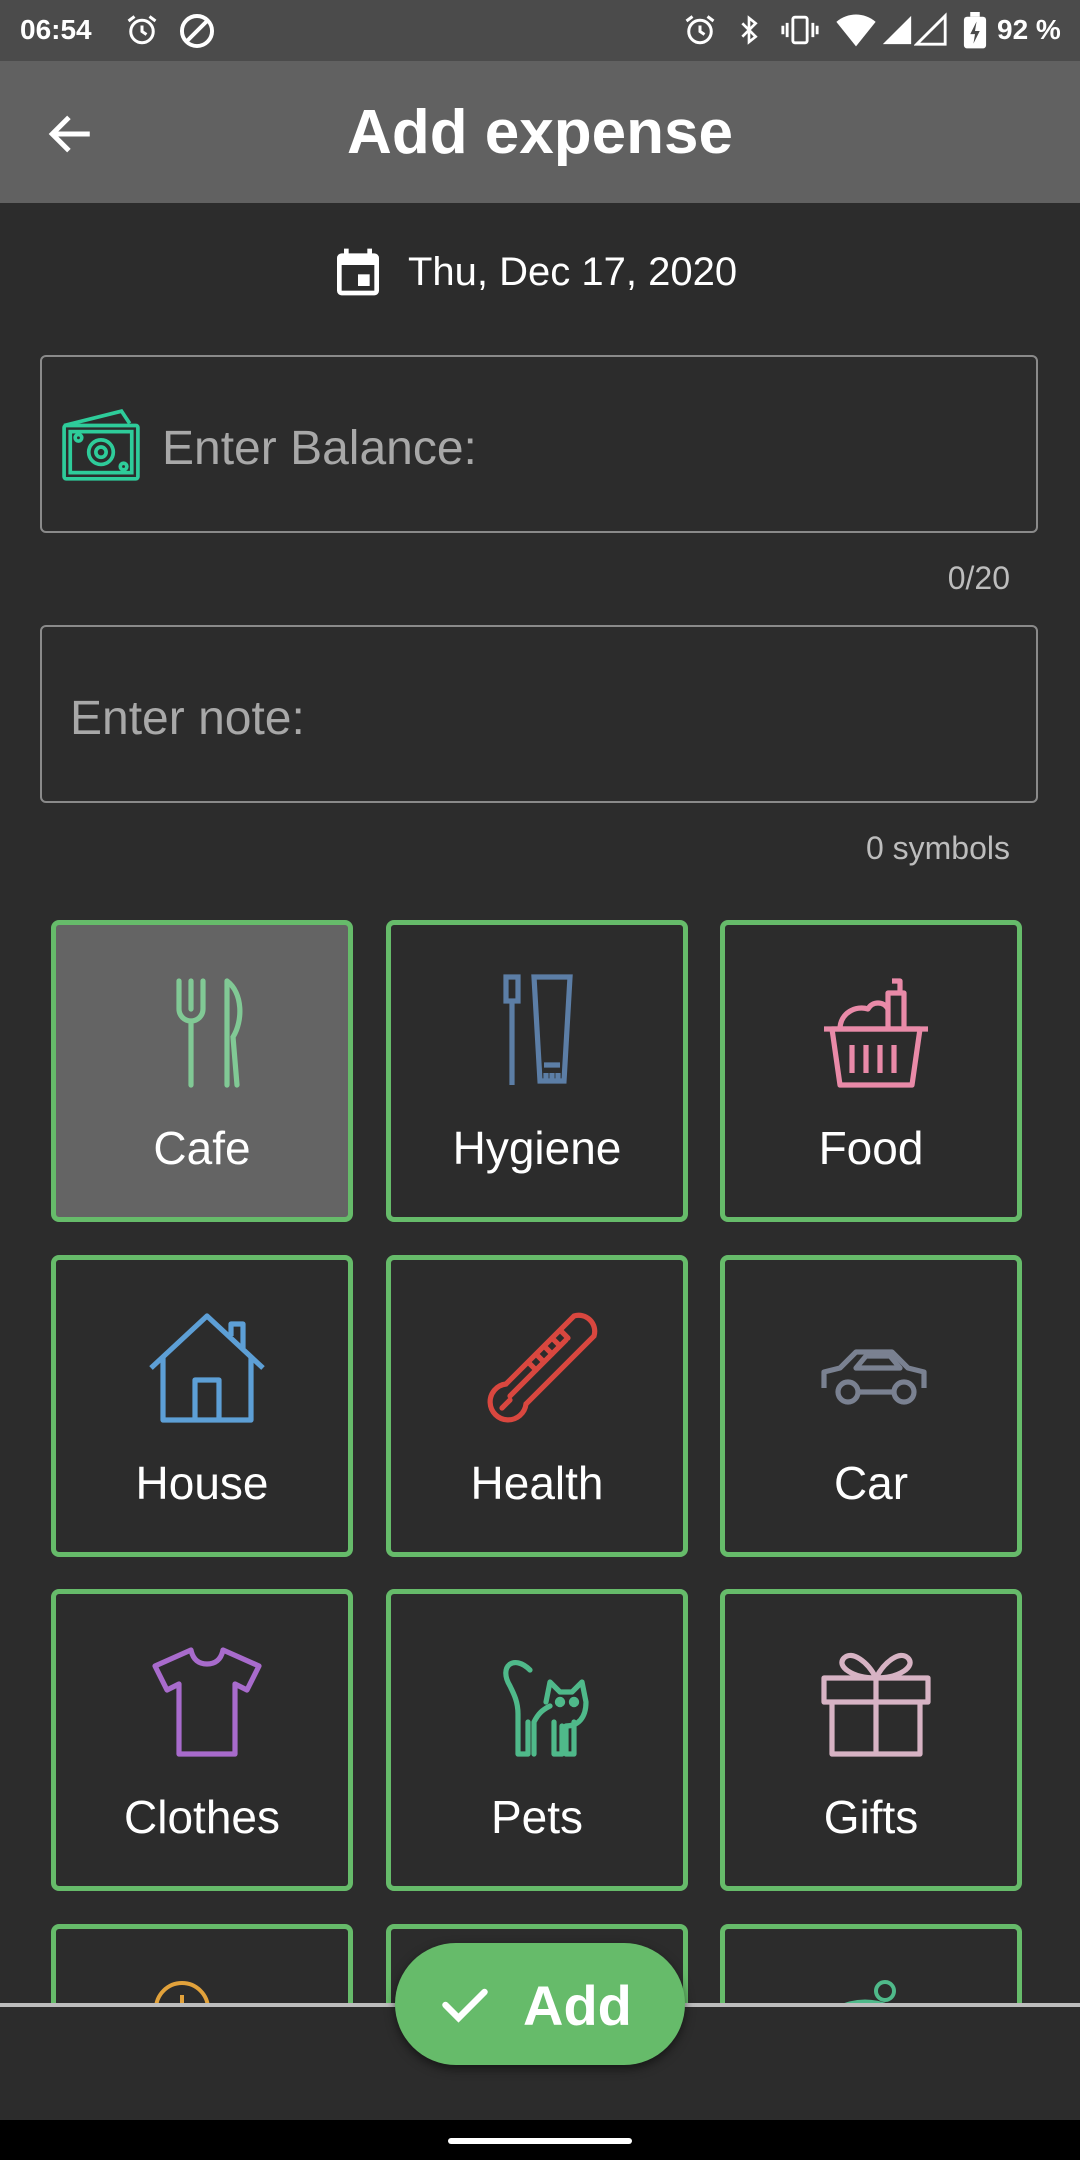  I want to click on cat-icon, so click(546, 1708).